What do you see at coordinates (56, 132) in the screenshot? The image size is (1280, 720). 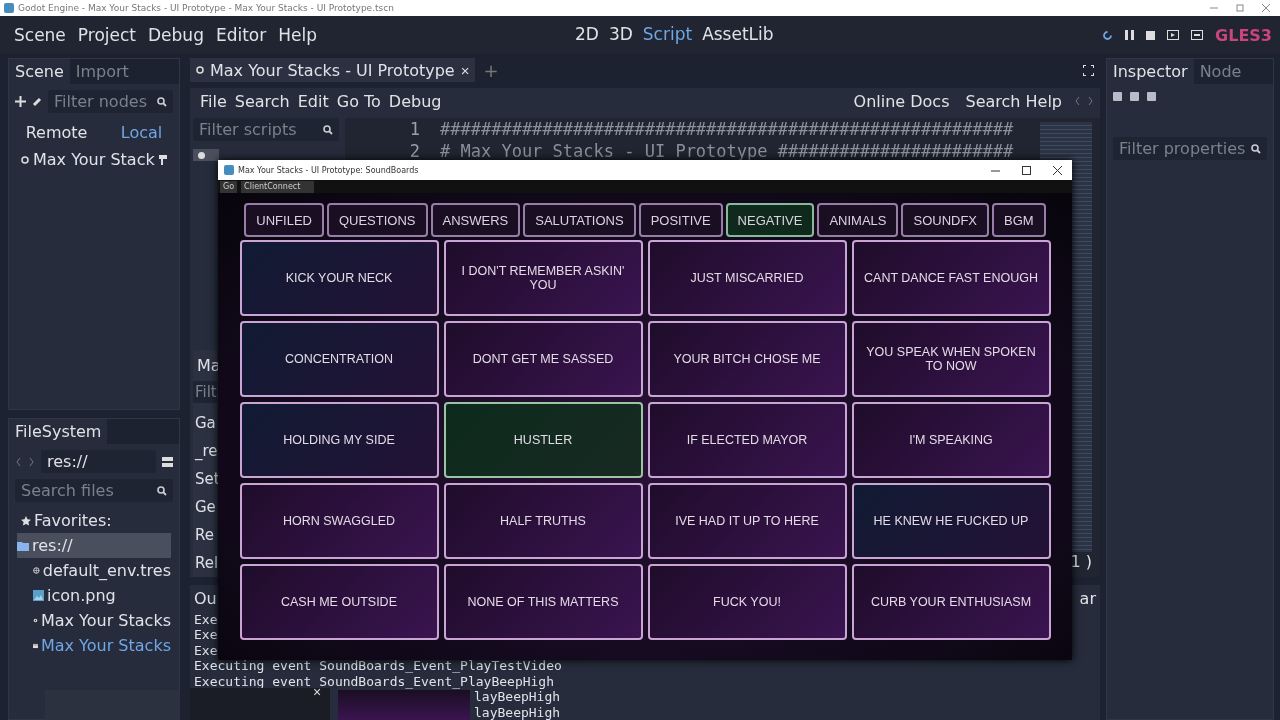 I see `mode-tab: Remote` at bounding box center [56, 132].